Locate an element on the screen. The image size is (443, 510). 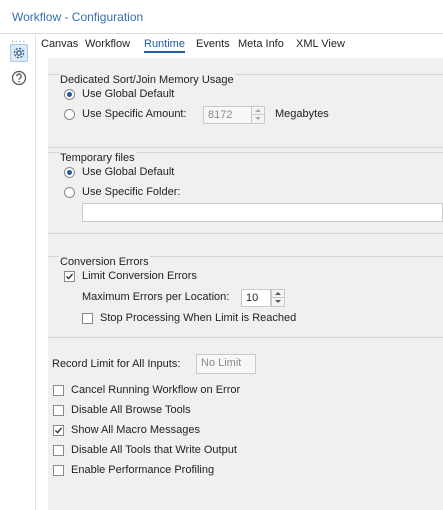
memory-specific-label: Use Specific Amount: is located at coordinates (134, 114).